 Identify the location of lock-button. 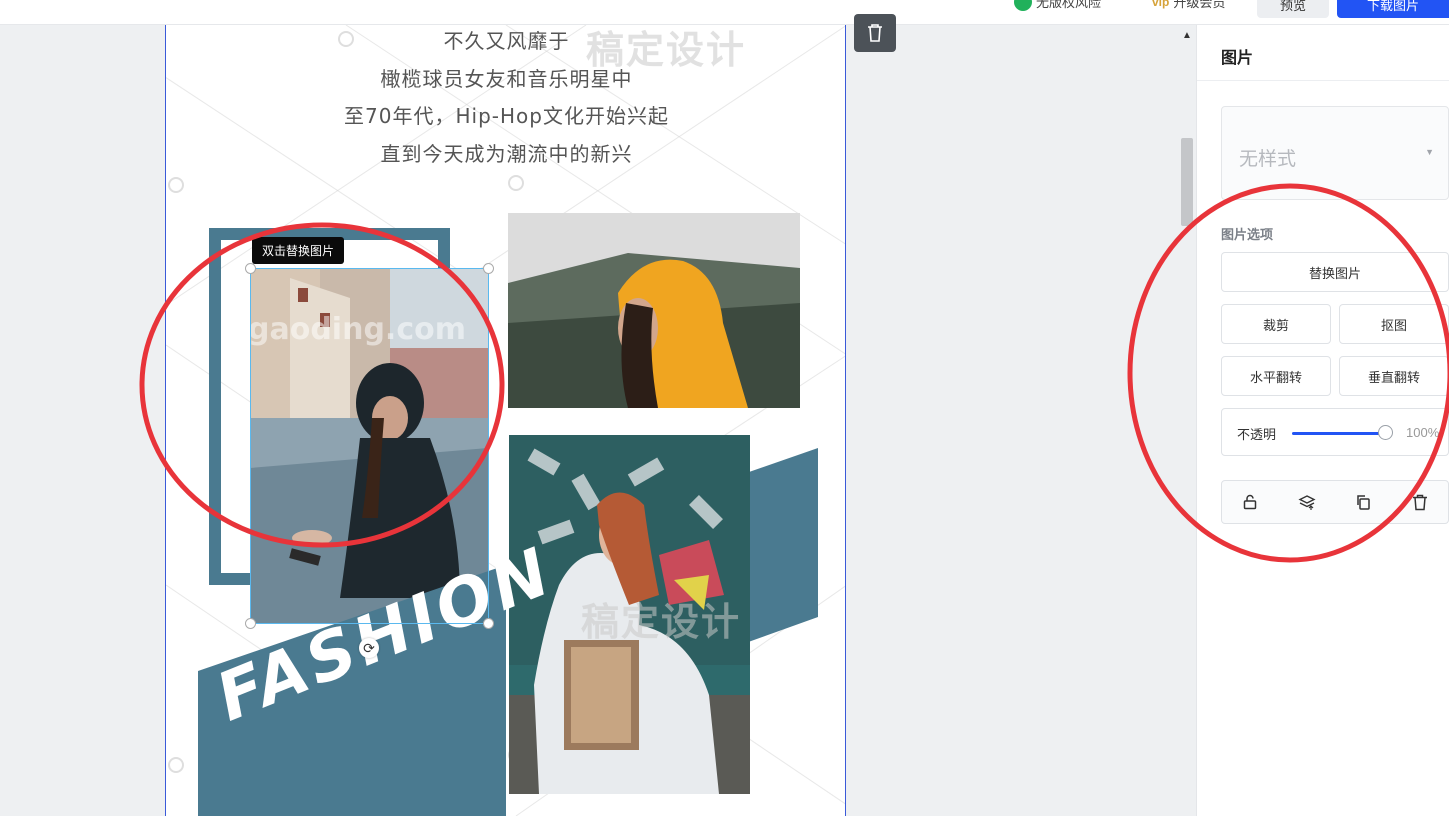
(1250, 502).